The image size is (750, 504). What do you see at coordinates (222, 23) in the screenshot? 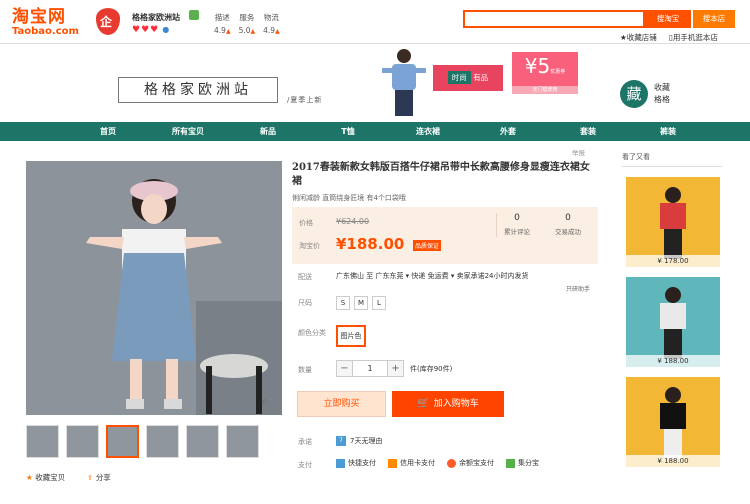
I see `rating-desc: 描述 4.9▲` at bounding box center [222, 23].